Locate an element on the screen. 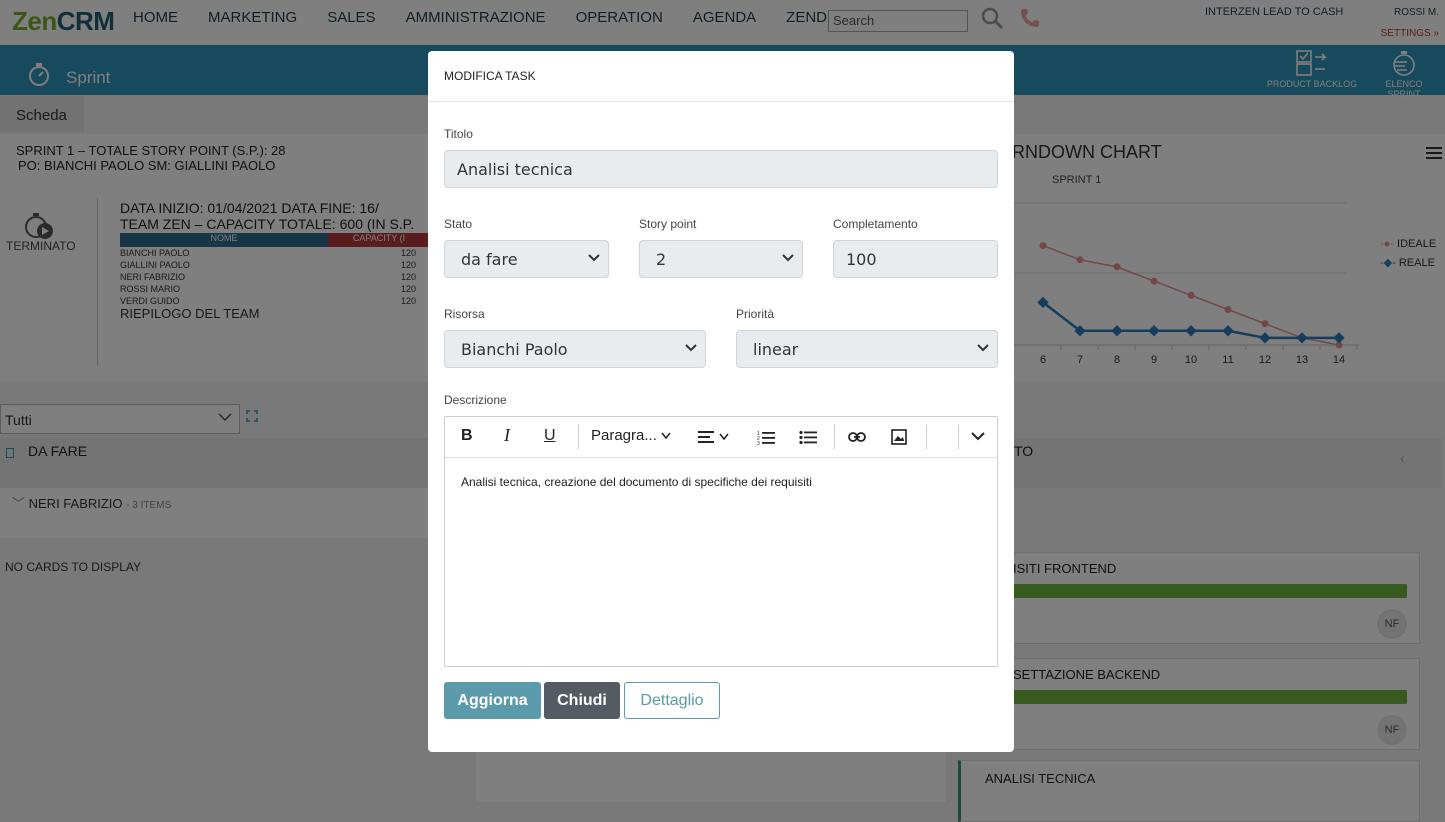  stato-select: da fare is located at coordinates (526, 259).